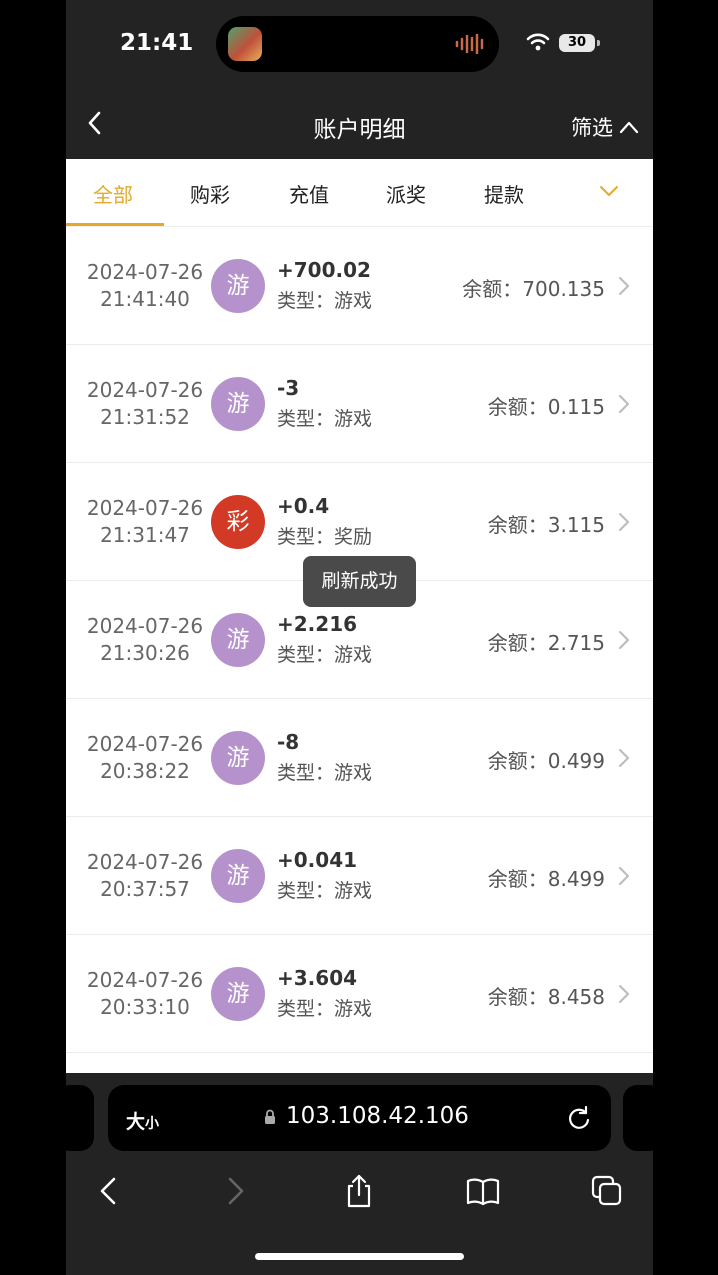 The height and width of the screenshot is (1275, 718). I want to click on bookmarks-icon, so click(483, 1191).